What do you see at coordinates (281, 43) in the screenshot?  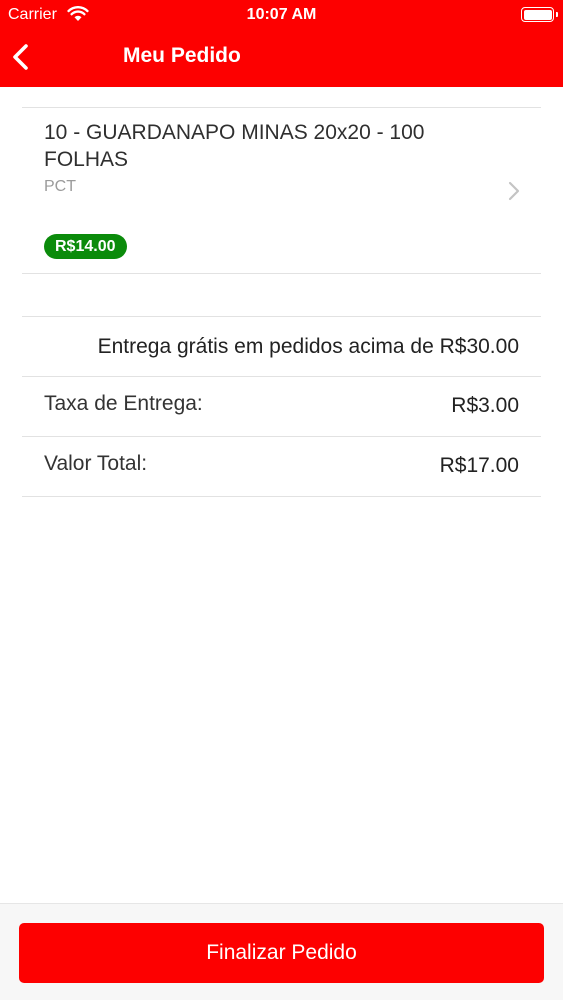 I see `top-bar: Carrier 10:07 AM Meu Pedido` at bounding box center [281, 43].